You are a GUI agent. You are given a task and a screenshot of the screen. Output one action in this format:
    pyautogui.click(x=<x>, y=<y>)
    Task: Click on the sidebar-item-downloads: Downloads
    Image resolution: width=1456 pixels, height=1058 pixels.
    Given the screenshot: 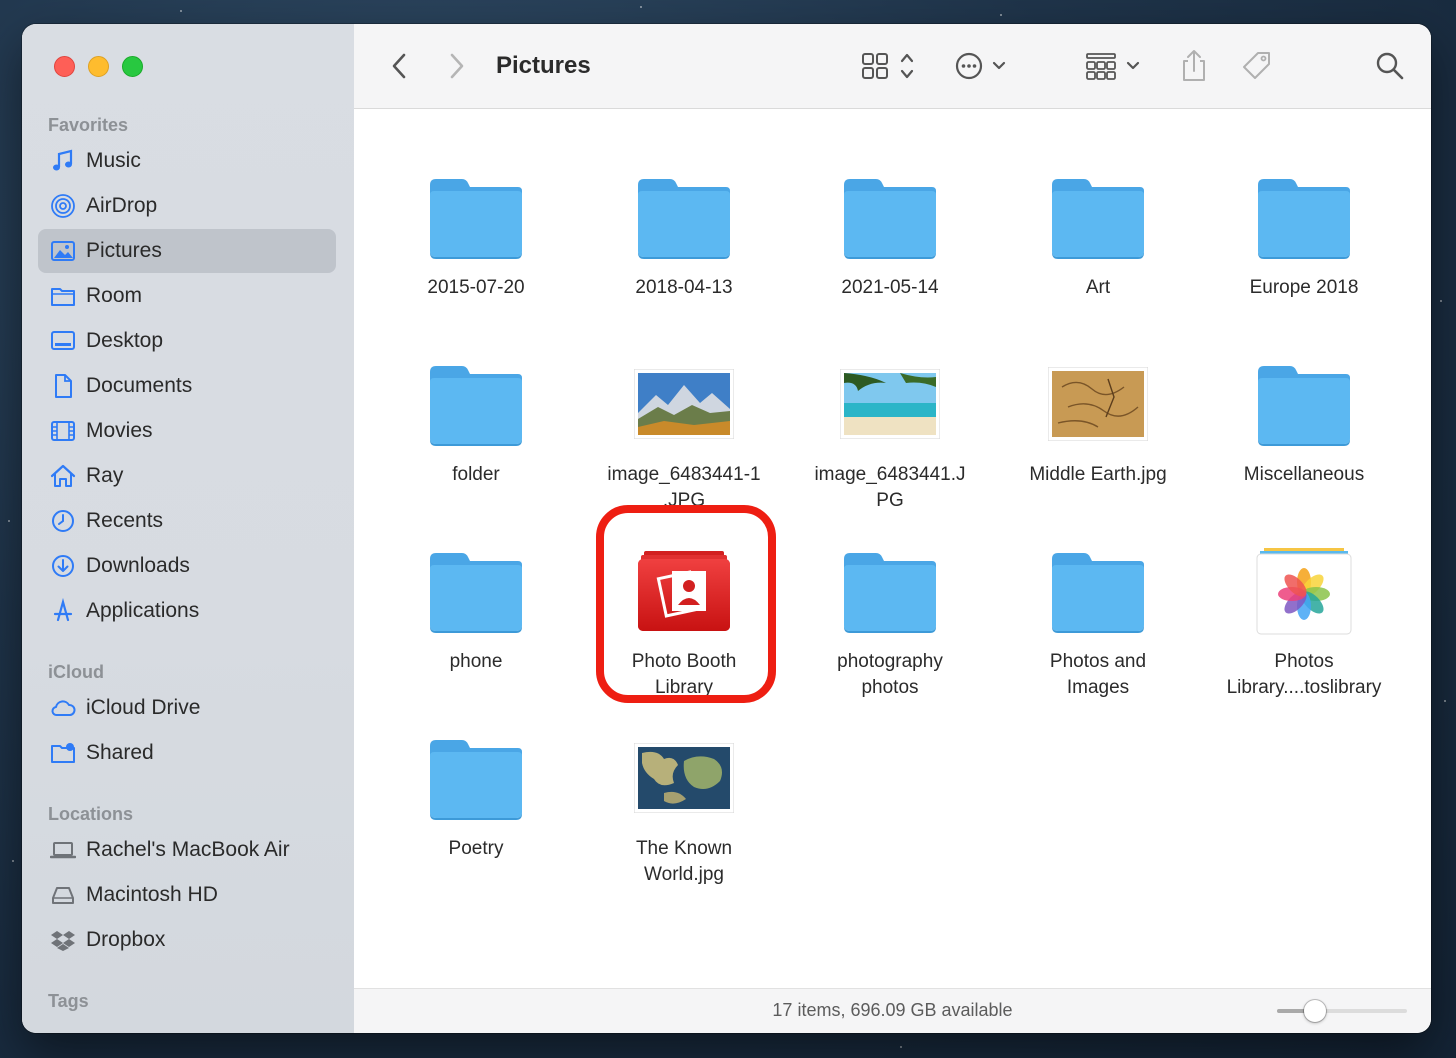 What is the action you would take?
    pyautogui.click(x=187, y=566)
    